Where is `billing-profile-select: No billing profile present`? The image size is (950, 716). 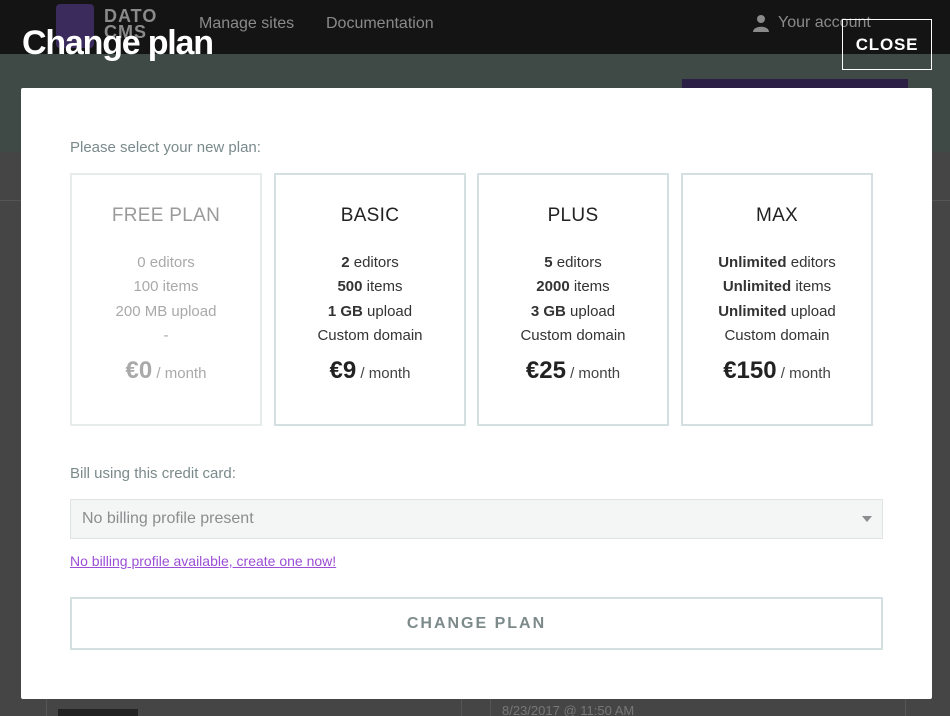 billing-profile-select: No billing profile present is located at coordinates (476, 519).